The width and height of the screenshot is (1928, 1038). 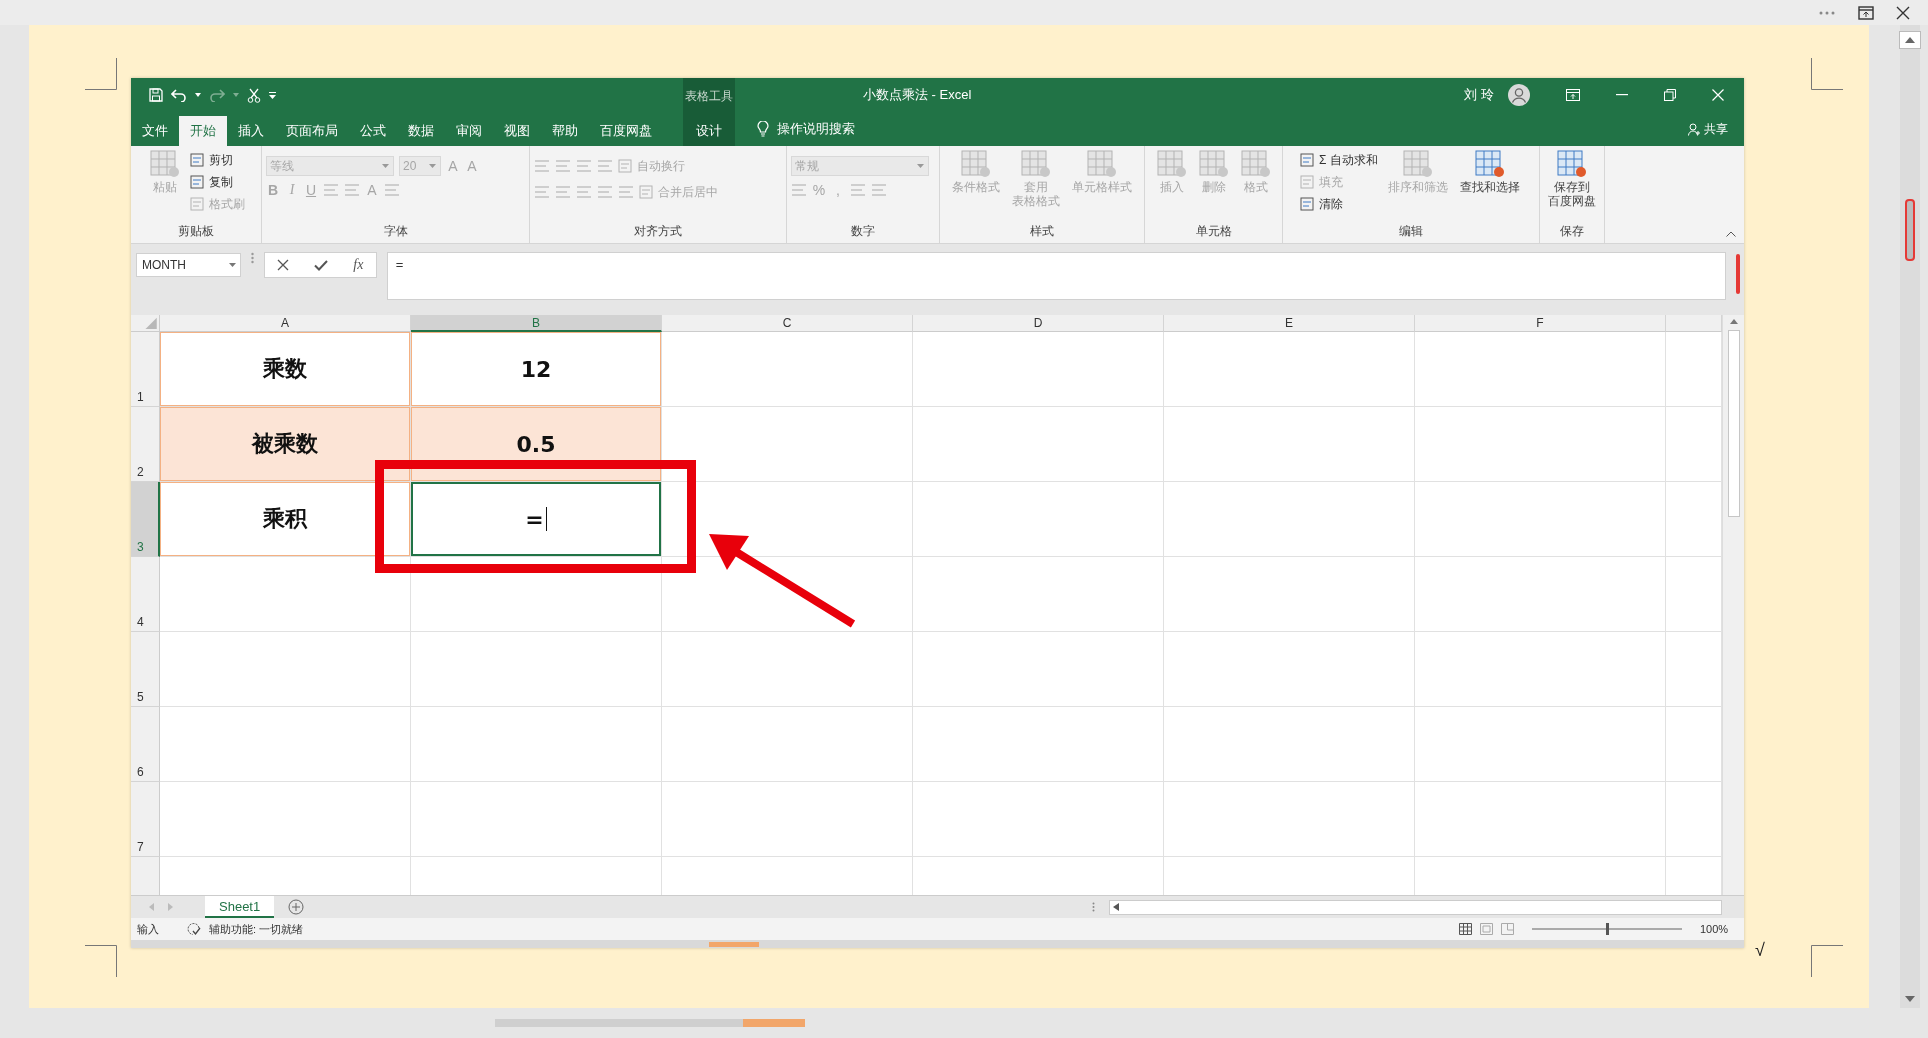 I want to click on ribbon-button: 剪切, so click(x=217, y=160).